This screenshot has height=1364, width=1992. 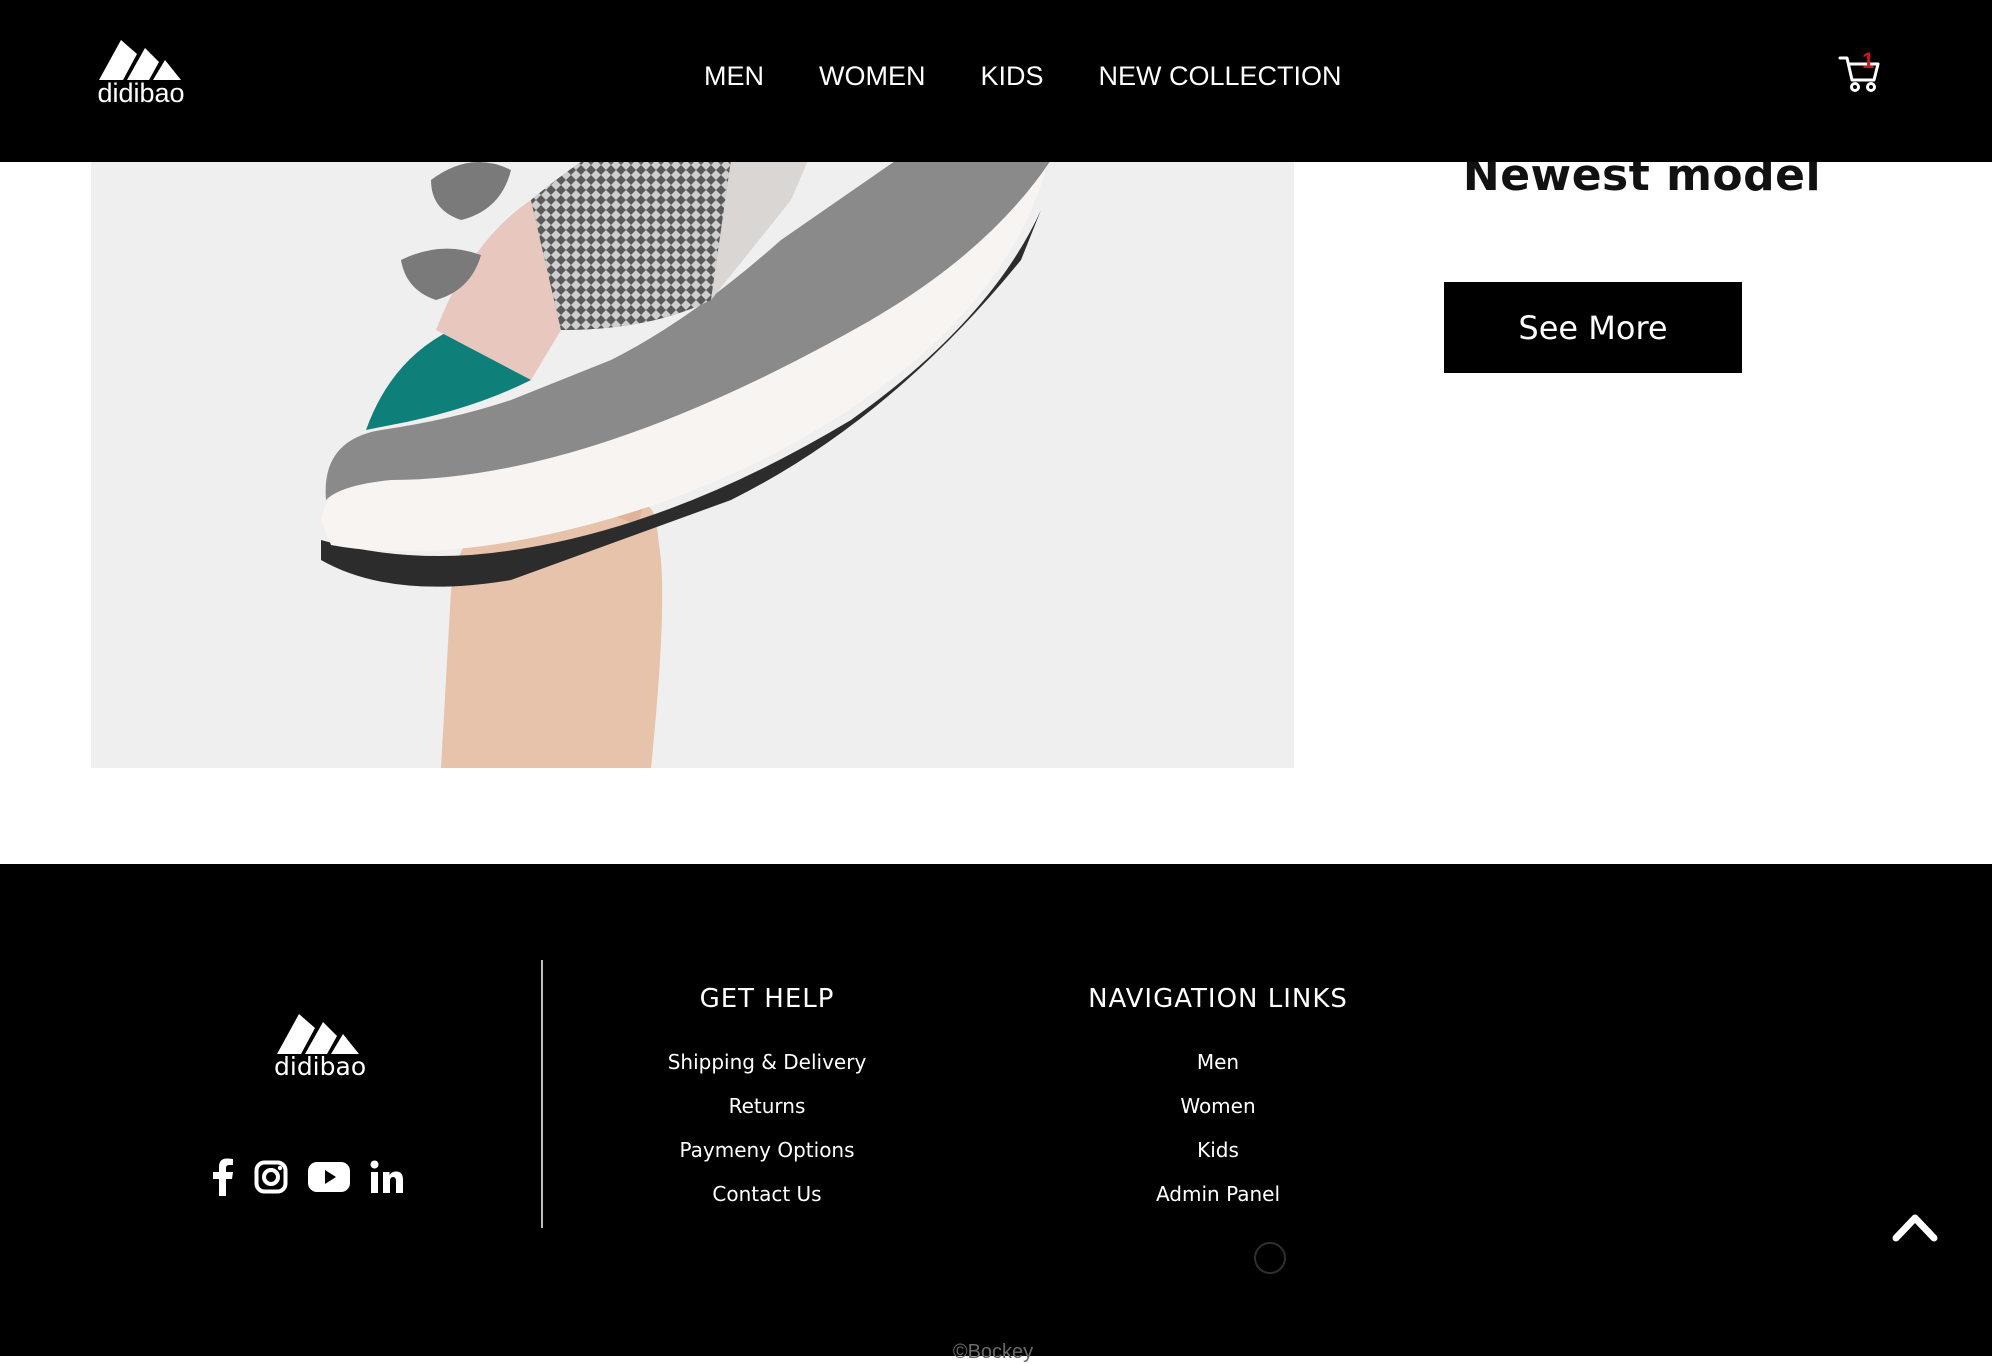 I want to click on chevron-up-icon, so click(x=1915, y=1228).